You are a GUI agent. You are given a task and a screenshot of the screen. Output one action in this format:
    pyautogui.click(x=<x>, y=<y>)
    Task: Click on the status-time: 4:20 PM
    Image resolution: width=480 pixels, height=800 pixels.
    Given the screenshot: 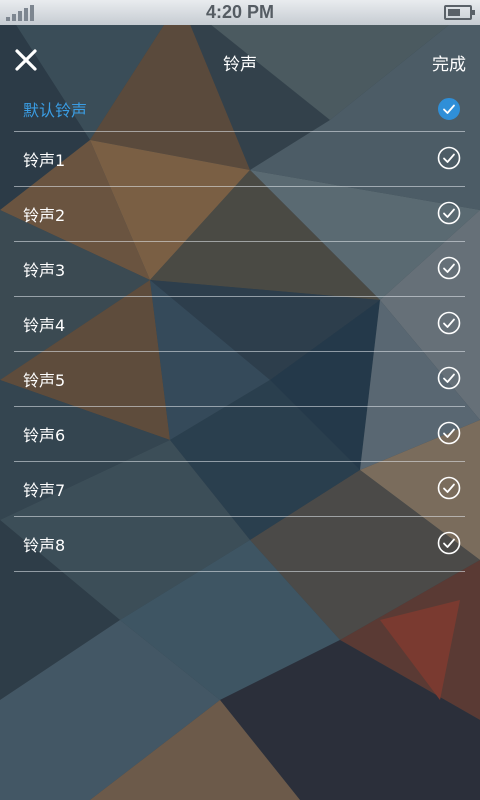 What is the action you would take?
    pyautogui.click(x=240, y=12)
    